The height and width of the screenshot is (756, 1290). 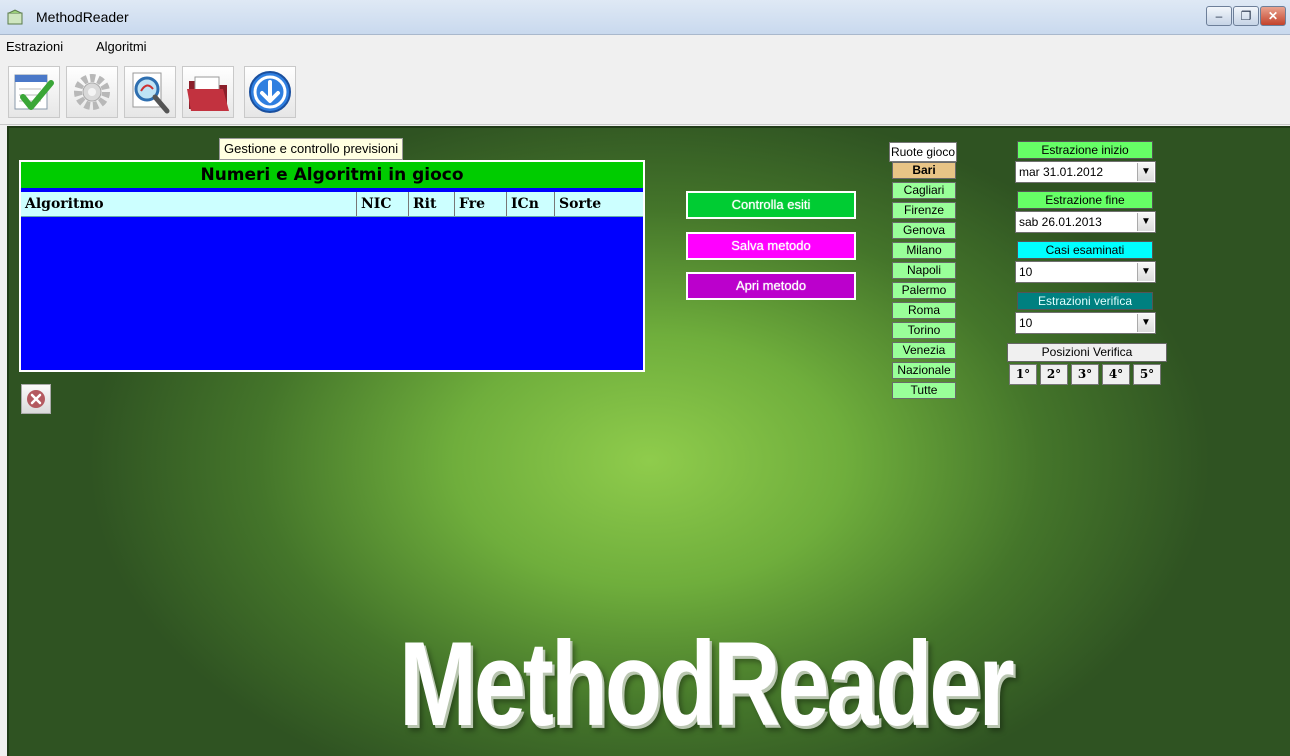 I want to click on position-2-button: 2°, so click(x=1054, y=374).